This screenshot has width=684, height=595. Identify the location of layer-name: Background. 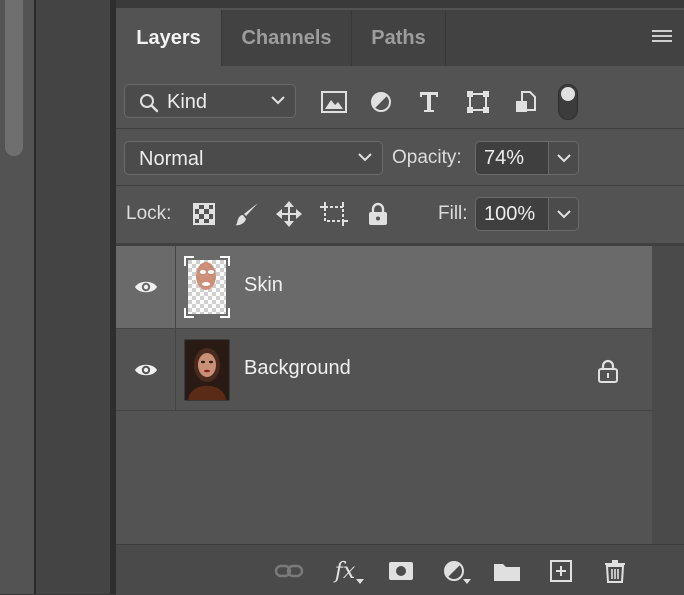
(297, 368).